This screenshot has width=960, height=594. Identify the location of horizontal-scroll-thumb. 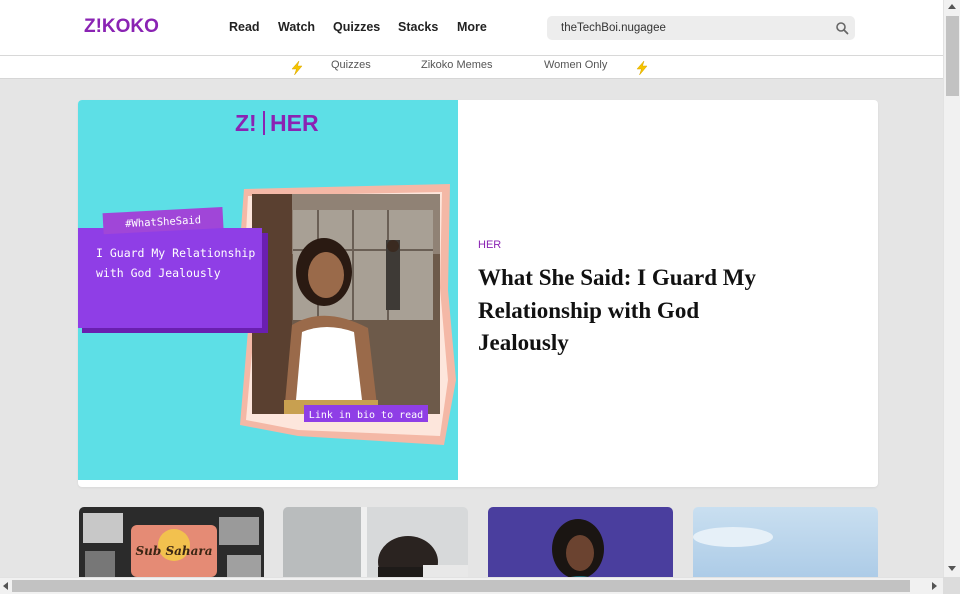
(461, 586).